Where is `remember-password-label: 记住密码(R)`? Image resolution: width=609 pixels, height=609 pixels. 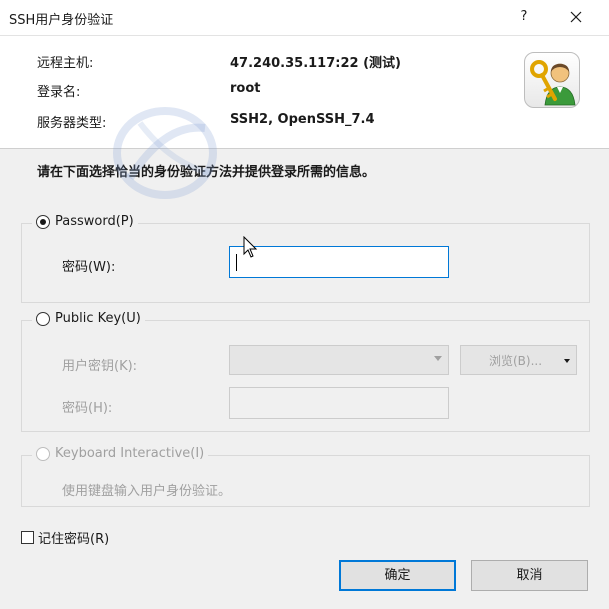
remember-password-label: 记住密码(R) is located at coordinates (74, 539).